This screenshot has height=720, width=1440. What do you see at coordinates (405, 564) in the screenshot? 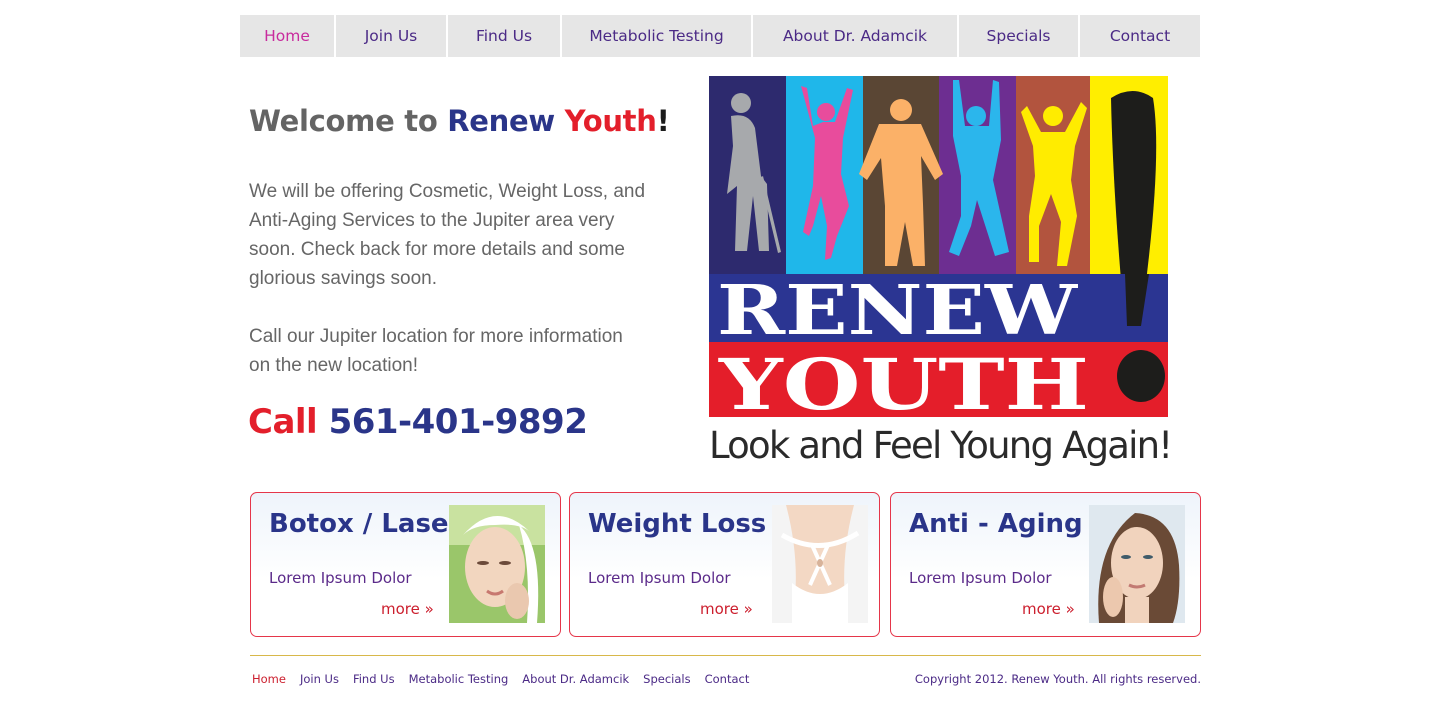
I see `card-botox-laser: Botox / Laser Lorem Ipsum Dolor more »` at bounding box center [405, 564].